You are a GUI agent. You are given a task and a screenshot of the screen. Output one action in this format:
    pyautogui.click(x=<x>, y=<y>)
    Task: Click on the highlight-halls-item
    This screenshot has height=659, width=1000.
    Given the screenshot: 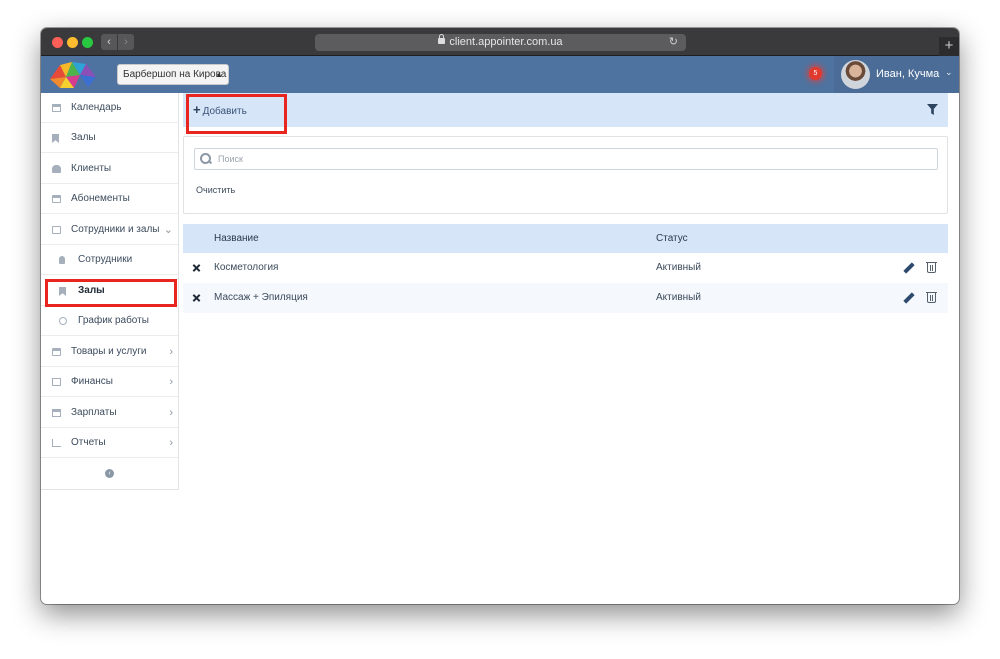 What is the action you would take?
    pyautogui.click(x=111, y=293)
    